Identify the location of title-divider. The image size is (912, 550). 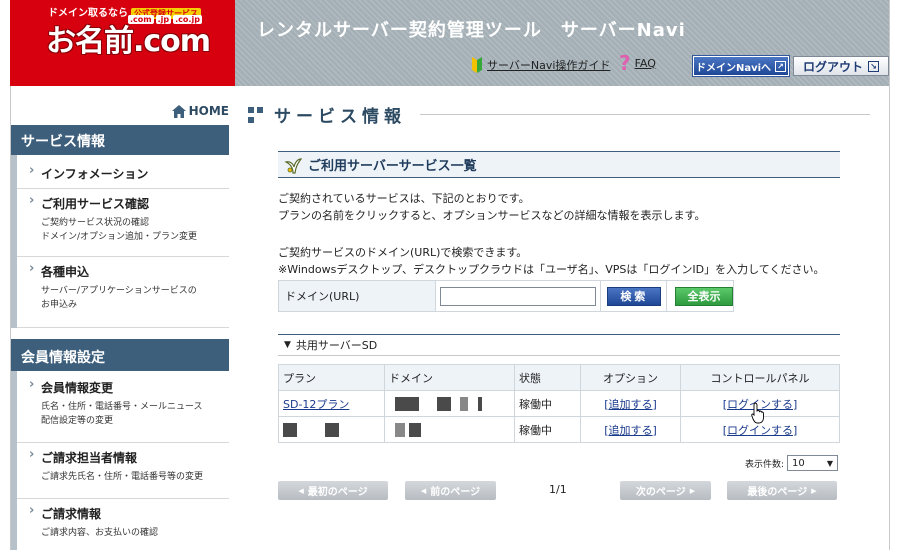
(645, 114).